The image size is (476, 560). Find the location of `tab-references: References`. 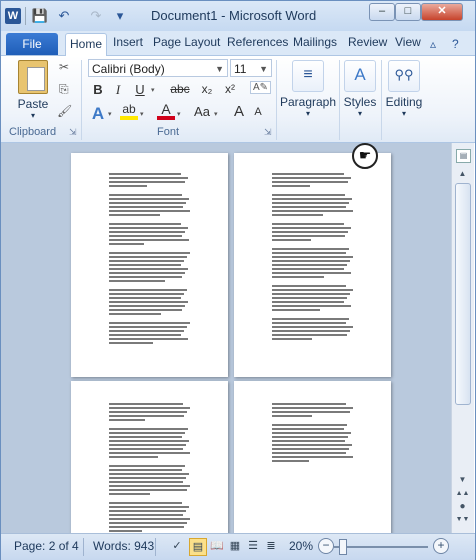

tab-references: References is located at coordinates (257, 42).